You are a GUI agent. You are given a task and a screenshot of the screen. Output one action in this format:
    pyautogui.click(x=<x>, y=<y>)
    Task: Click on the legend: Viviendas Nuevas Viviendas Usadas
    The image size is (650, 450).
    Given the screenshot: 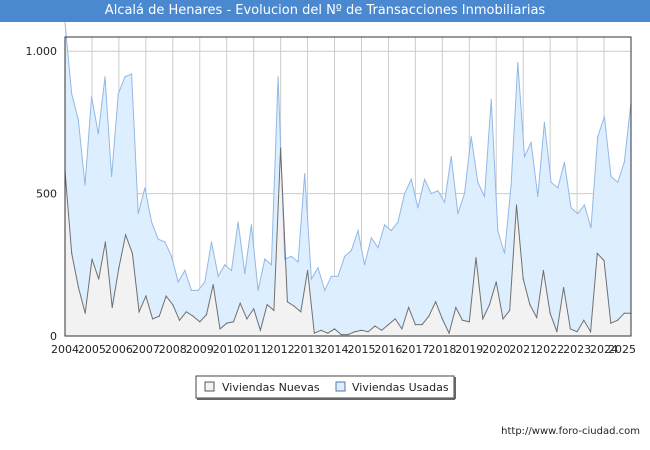 What is the action you would take?
    pyautogui.click(x=325, y=387)
    